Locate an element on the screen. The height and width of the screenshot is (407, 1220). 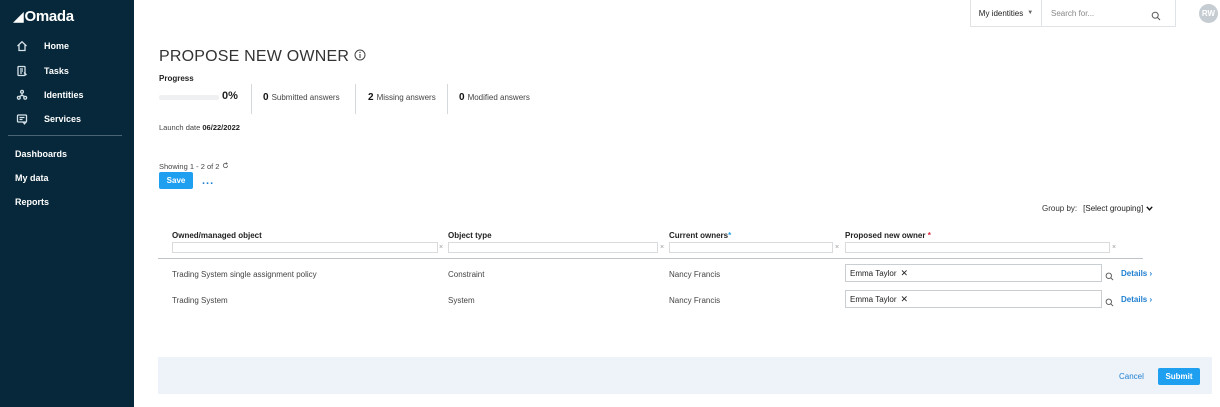
stat-count: 2 is located at coordinates (371, 97).